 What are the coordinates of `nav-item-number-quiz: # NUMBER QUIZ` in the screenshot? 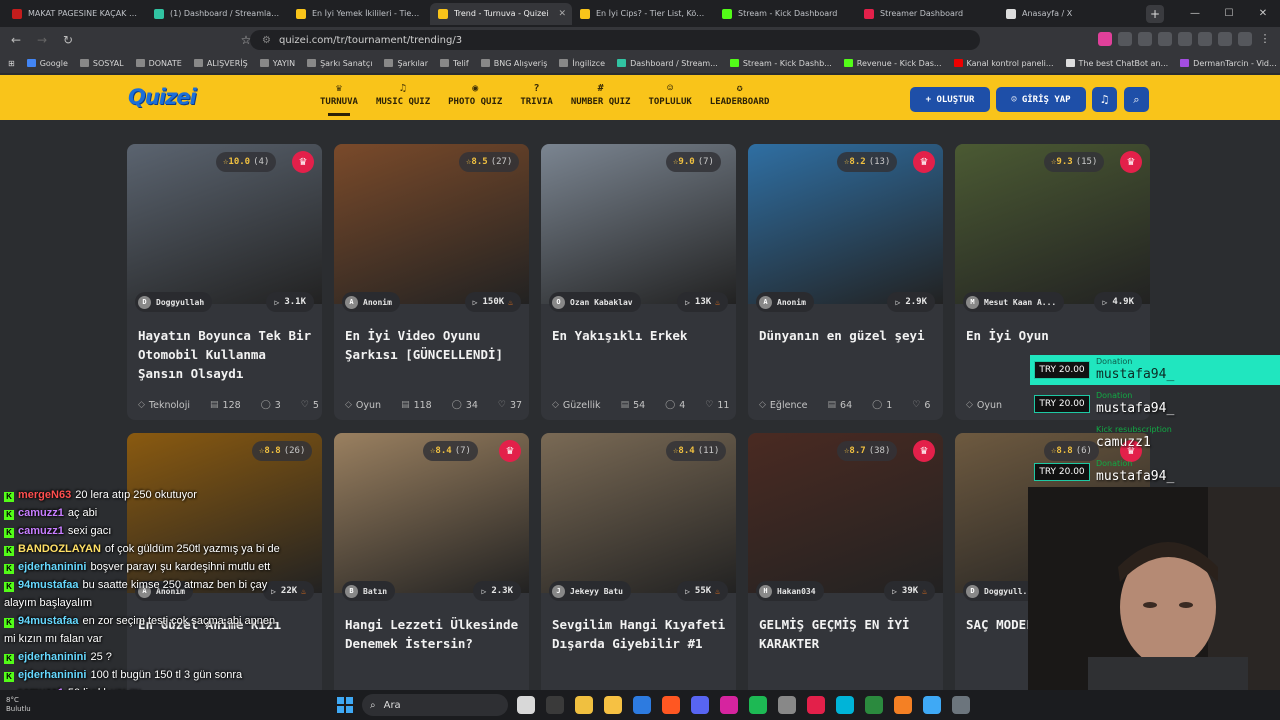 It's located at (601, 95).